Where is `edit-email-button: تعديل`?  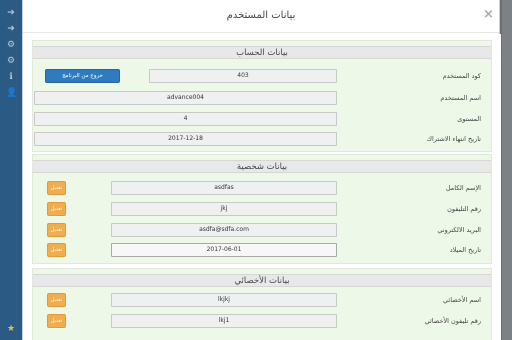
edit-email-button: تعديل is located at coordinates (56, 230).